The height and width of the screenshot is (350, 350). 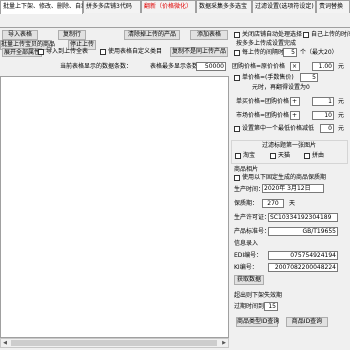 What do you see at coordinates (246, 267) in the screenshot?
I see `ki-label: KI编号：` at bounding box center [246, 267].